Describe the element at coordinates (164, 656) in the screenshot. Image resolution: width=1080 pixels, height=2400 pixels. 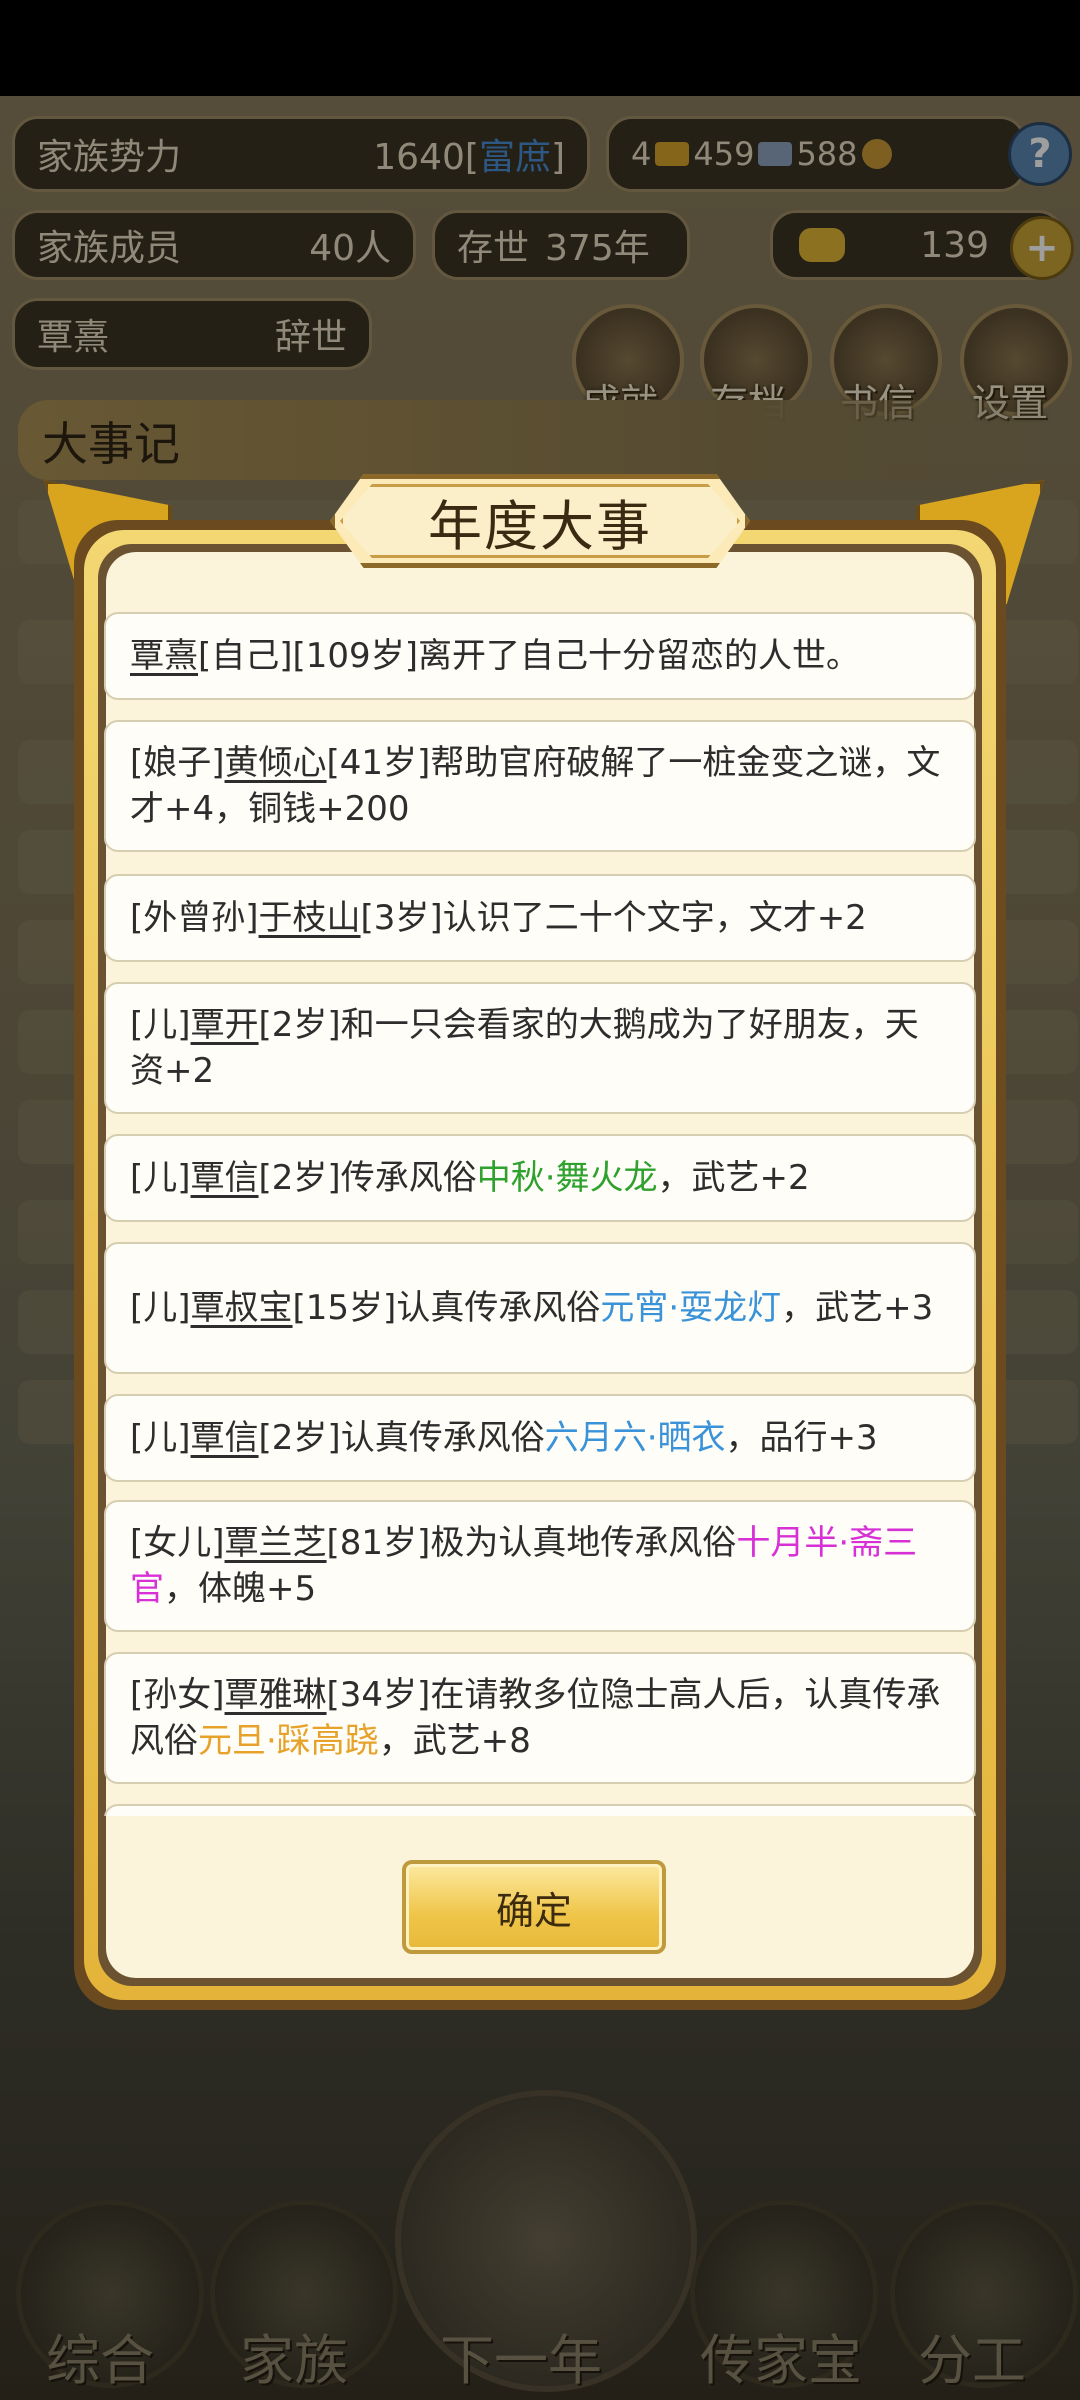
I see `member-name-link: 覃熹` at that location.